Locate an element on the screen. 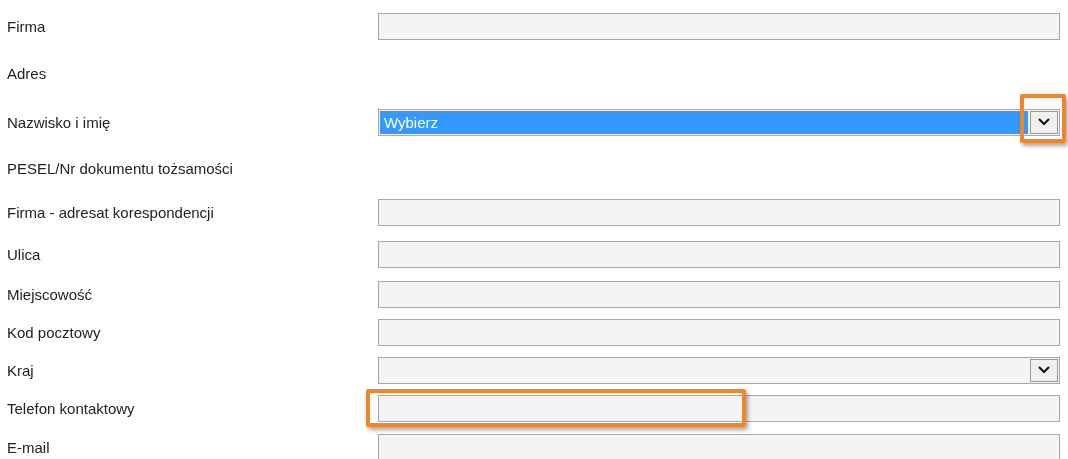 Image resolution: width=1068 pixels, height=459 pixels. field-label: PESEL/Nr dokumentu tożsamości is located at coordinates (120, 168).